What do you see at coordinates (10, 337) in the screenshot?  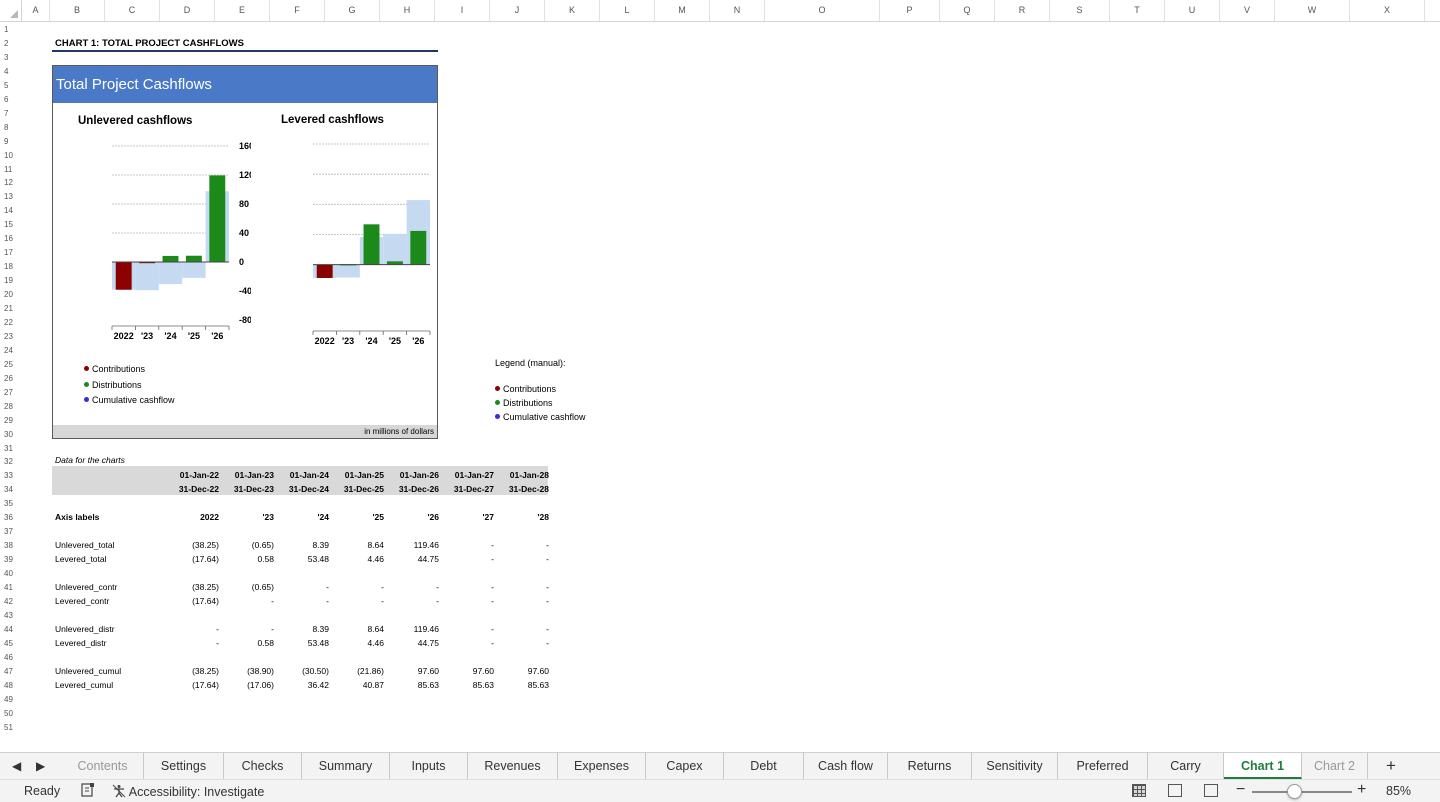 I see `row-header-23: 23` at bounding box center [10, 337].